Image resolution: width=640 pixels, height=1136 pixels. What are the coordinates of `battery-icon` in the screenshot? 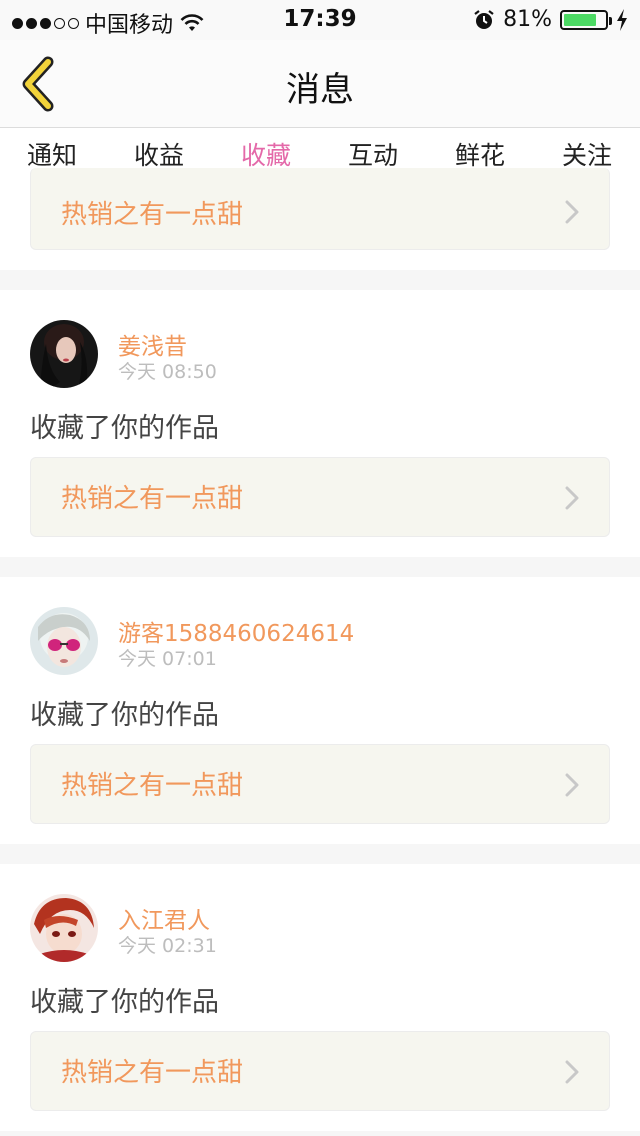 It's located at (586, 19).